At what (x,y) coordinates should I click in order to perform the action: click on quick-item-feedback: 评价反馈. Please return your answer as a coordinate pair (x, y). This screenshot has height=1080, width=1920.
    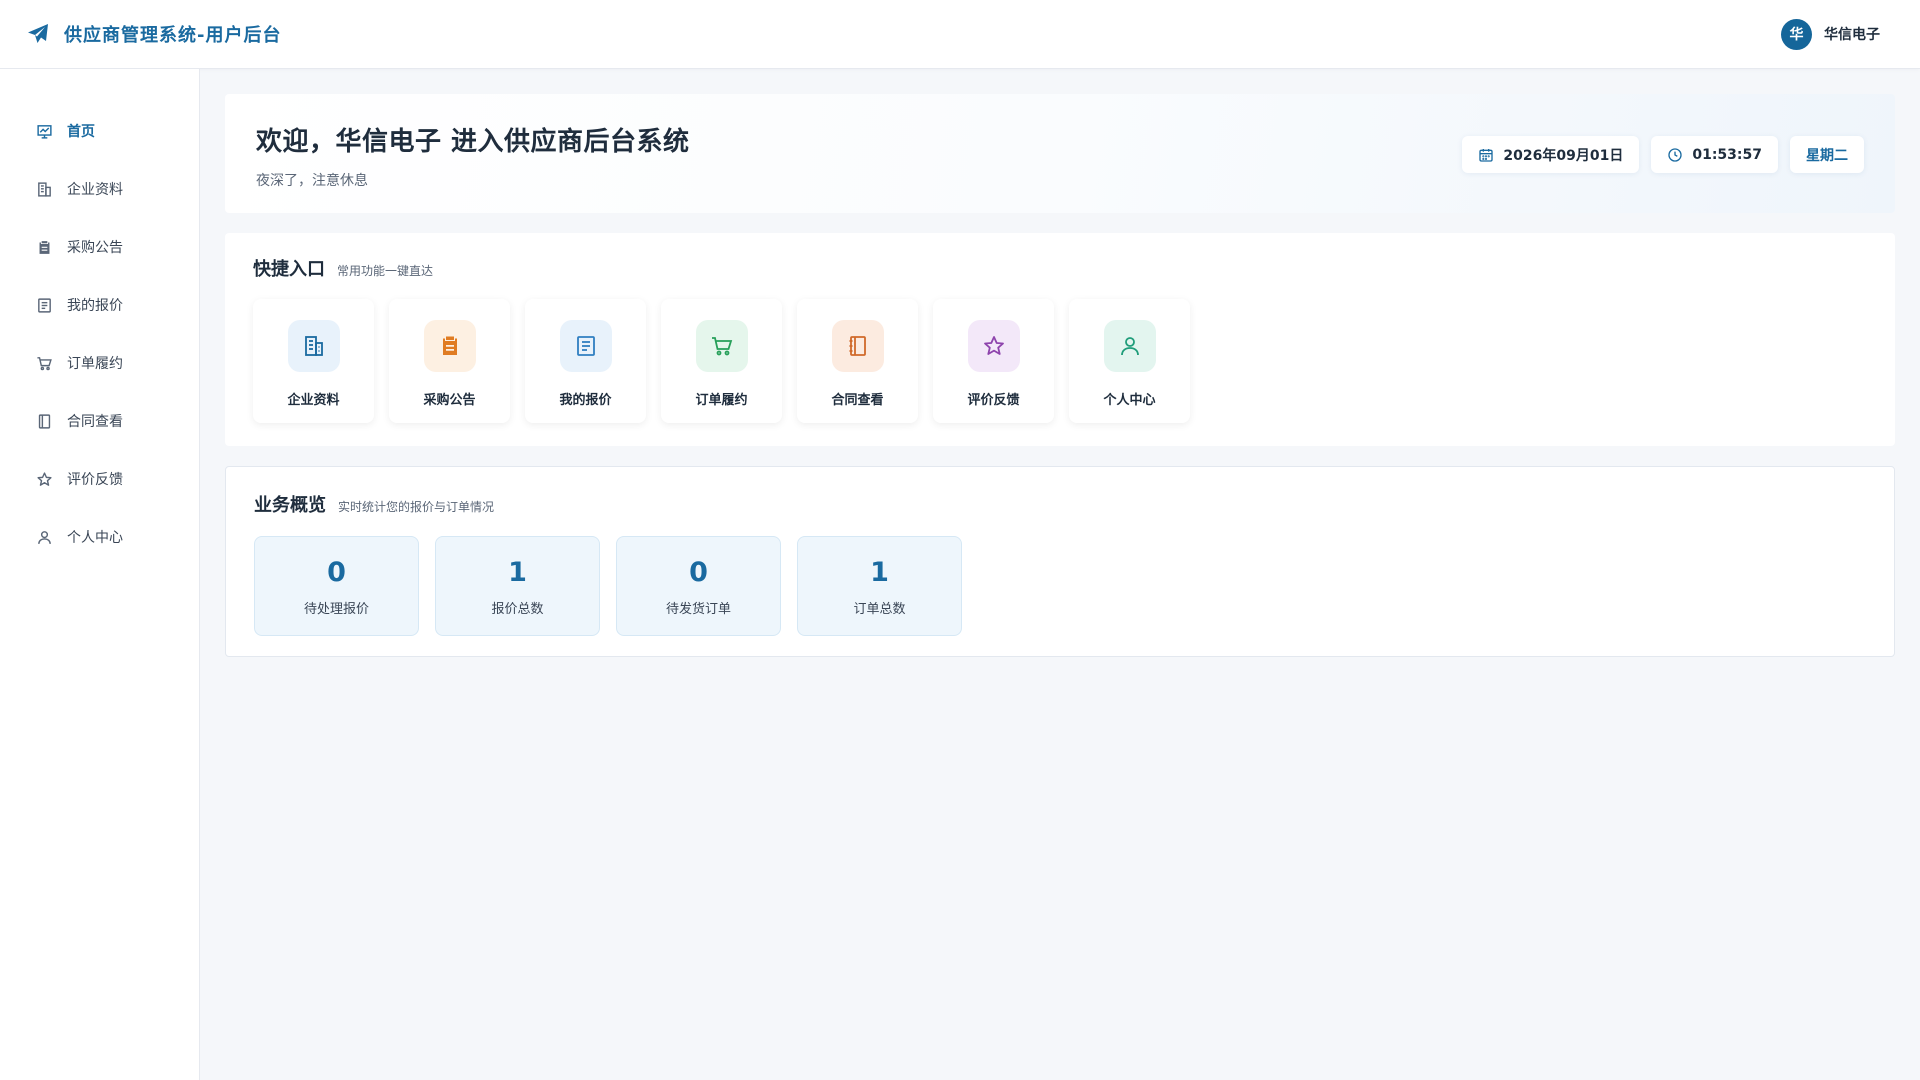
    Looking at the image, I should click on (993, 361).